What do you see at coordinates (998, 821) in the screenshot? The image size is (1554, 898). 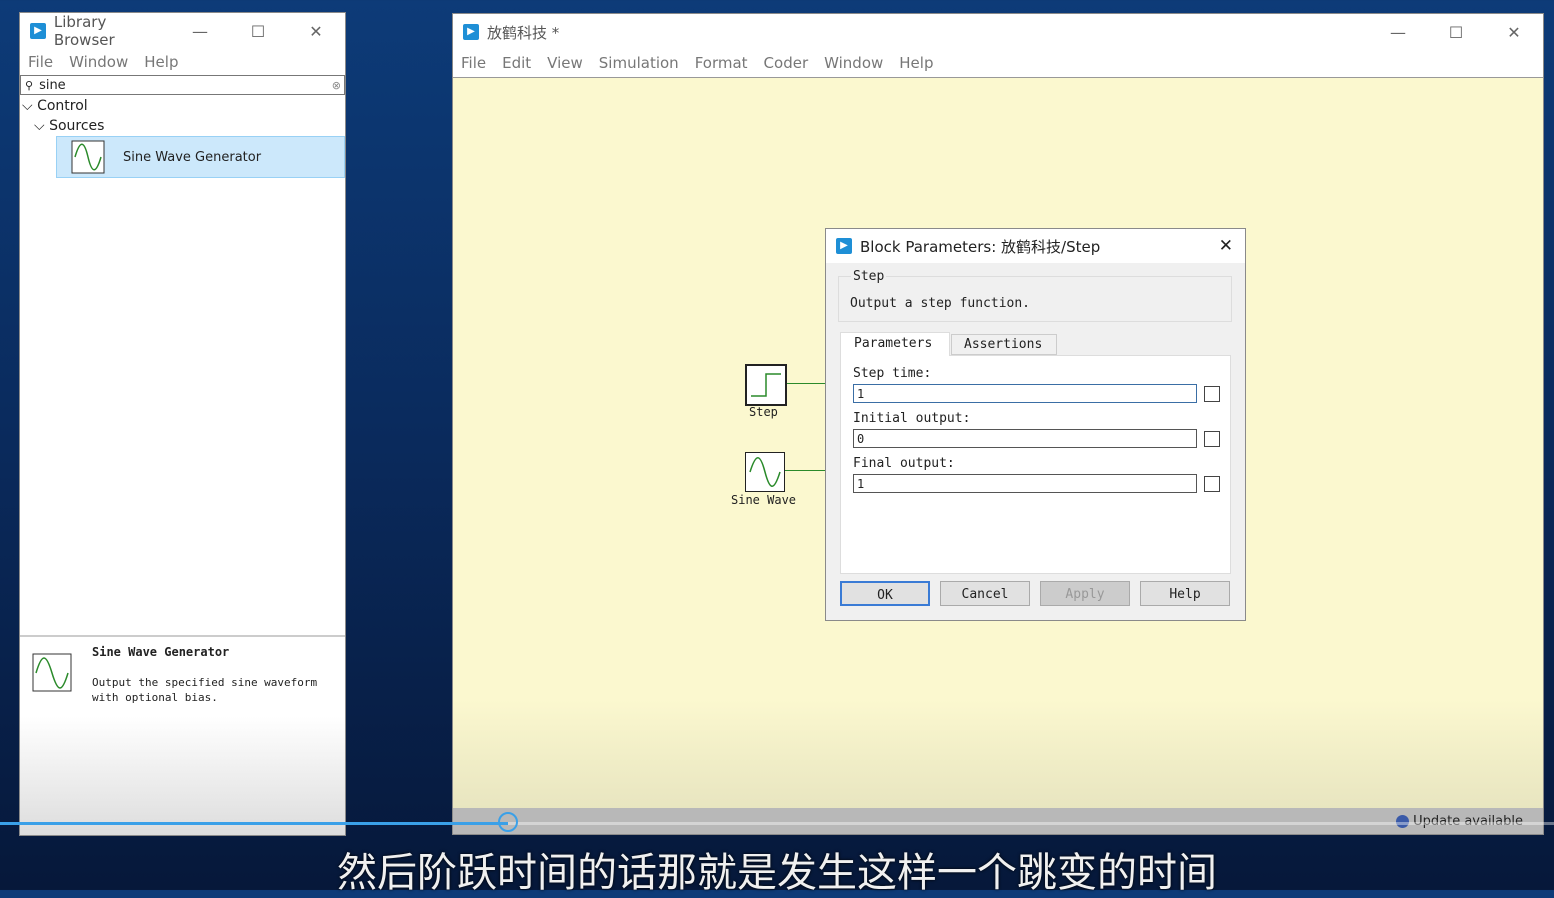 I see `status-bar: Update available` at bounding box center [998, 821].